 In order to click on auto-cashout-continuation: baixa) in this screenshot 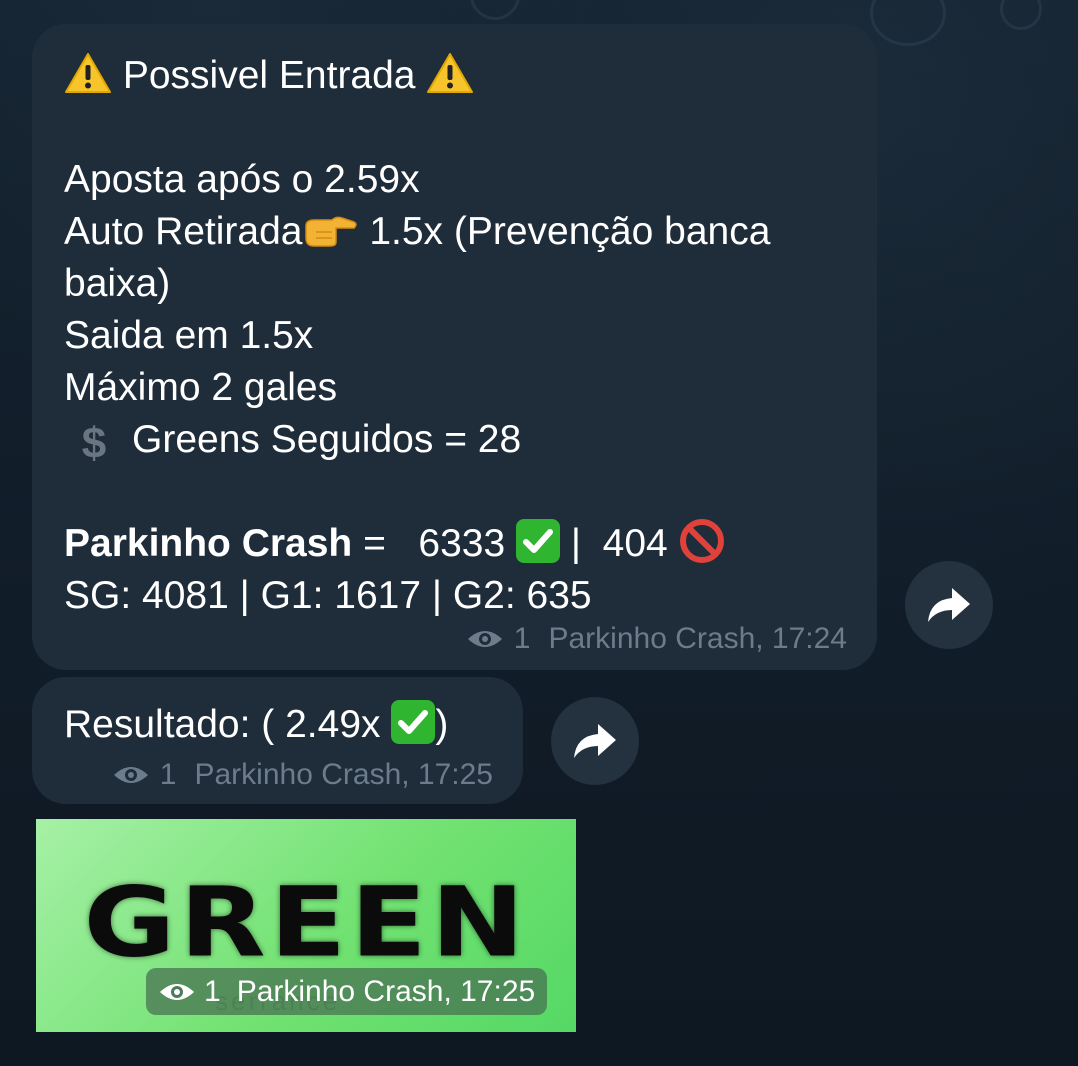, I will do `click(117, 283)`.